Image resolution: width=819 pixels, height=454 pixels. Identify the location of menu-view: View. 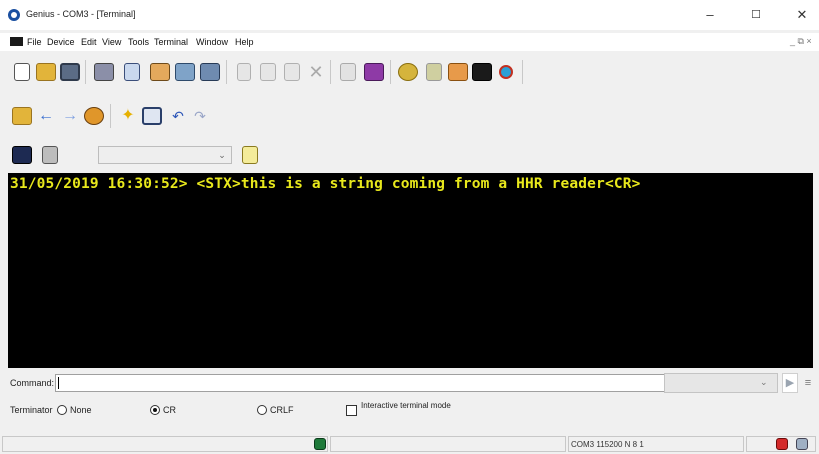
(111, 42).